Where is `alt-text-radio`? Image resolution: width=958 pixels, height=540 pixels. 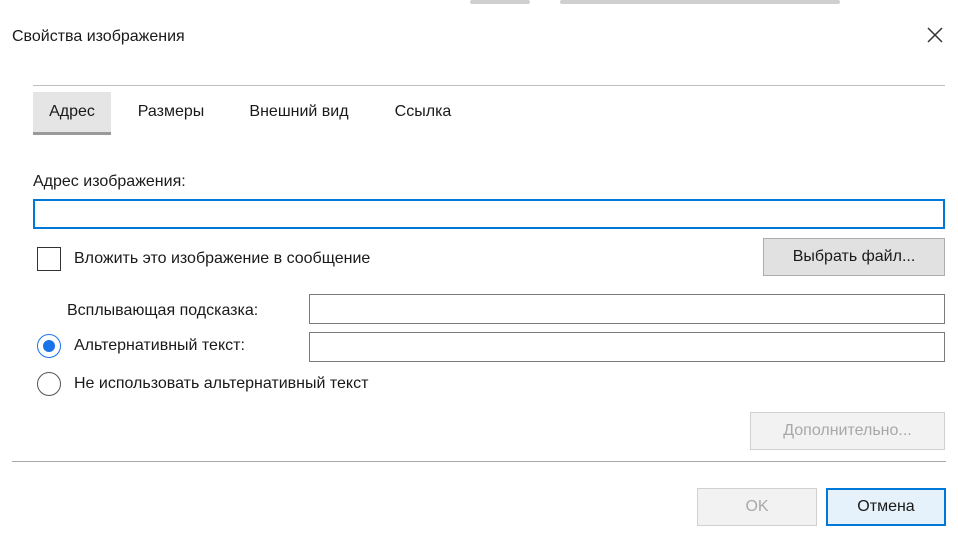 alt-text-radio is located at coordinates (49, 346).